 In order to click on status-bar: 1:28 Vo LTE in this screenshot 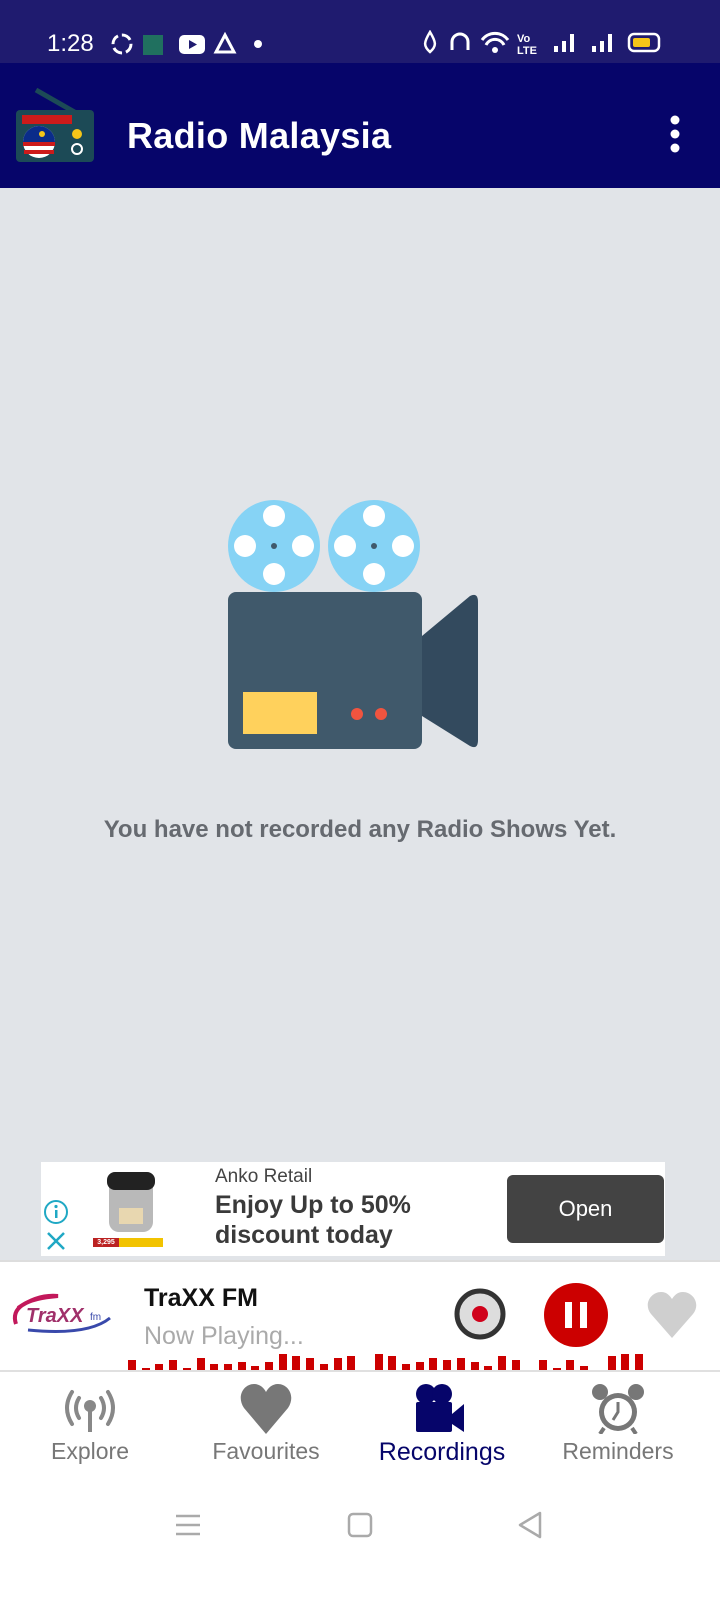, I will do `click(360, 31)`.